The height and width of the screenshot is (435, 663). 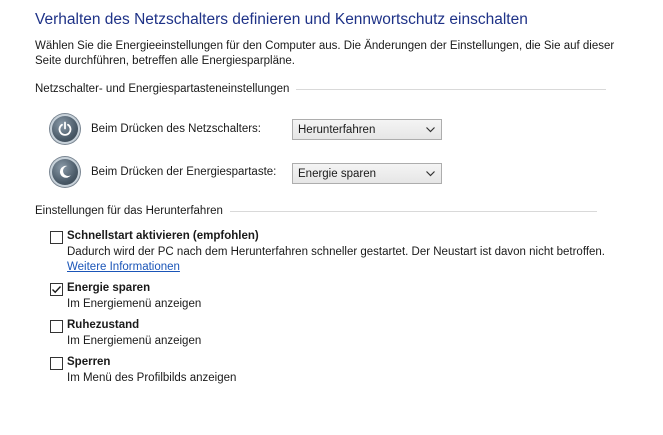 What do you see at coordinates (109, 288) in the screenshot?
I see `sleep-option-title: Energie sparen` at bounding box center [109, 288].